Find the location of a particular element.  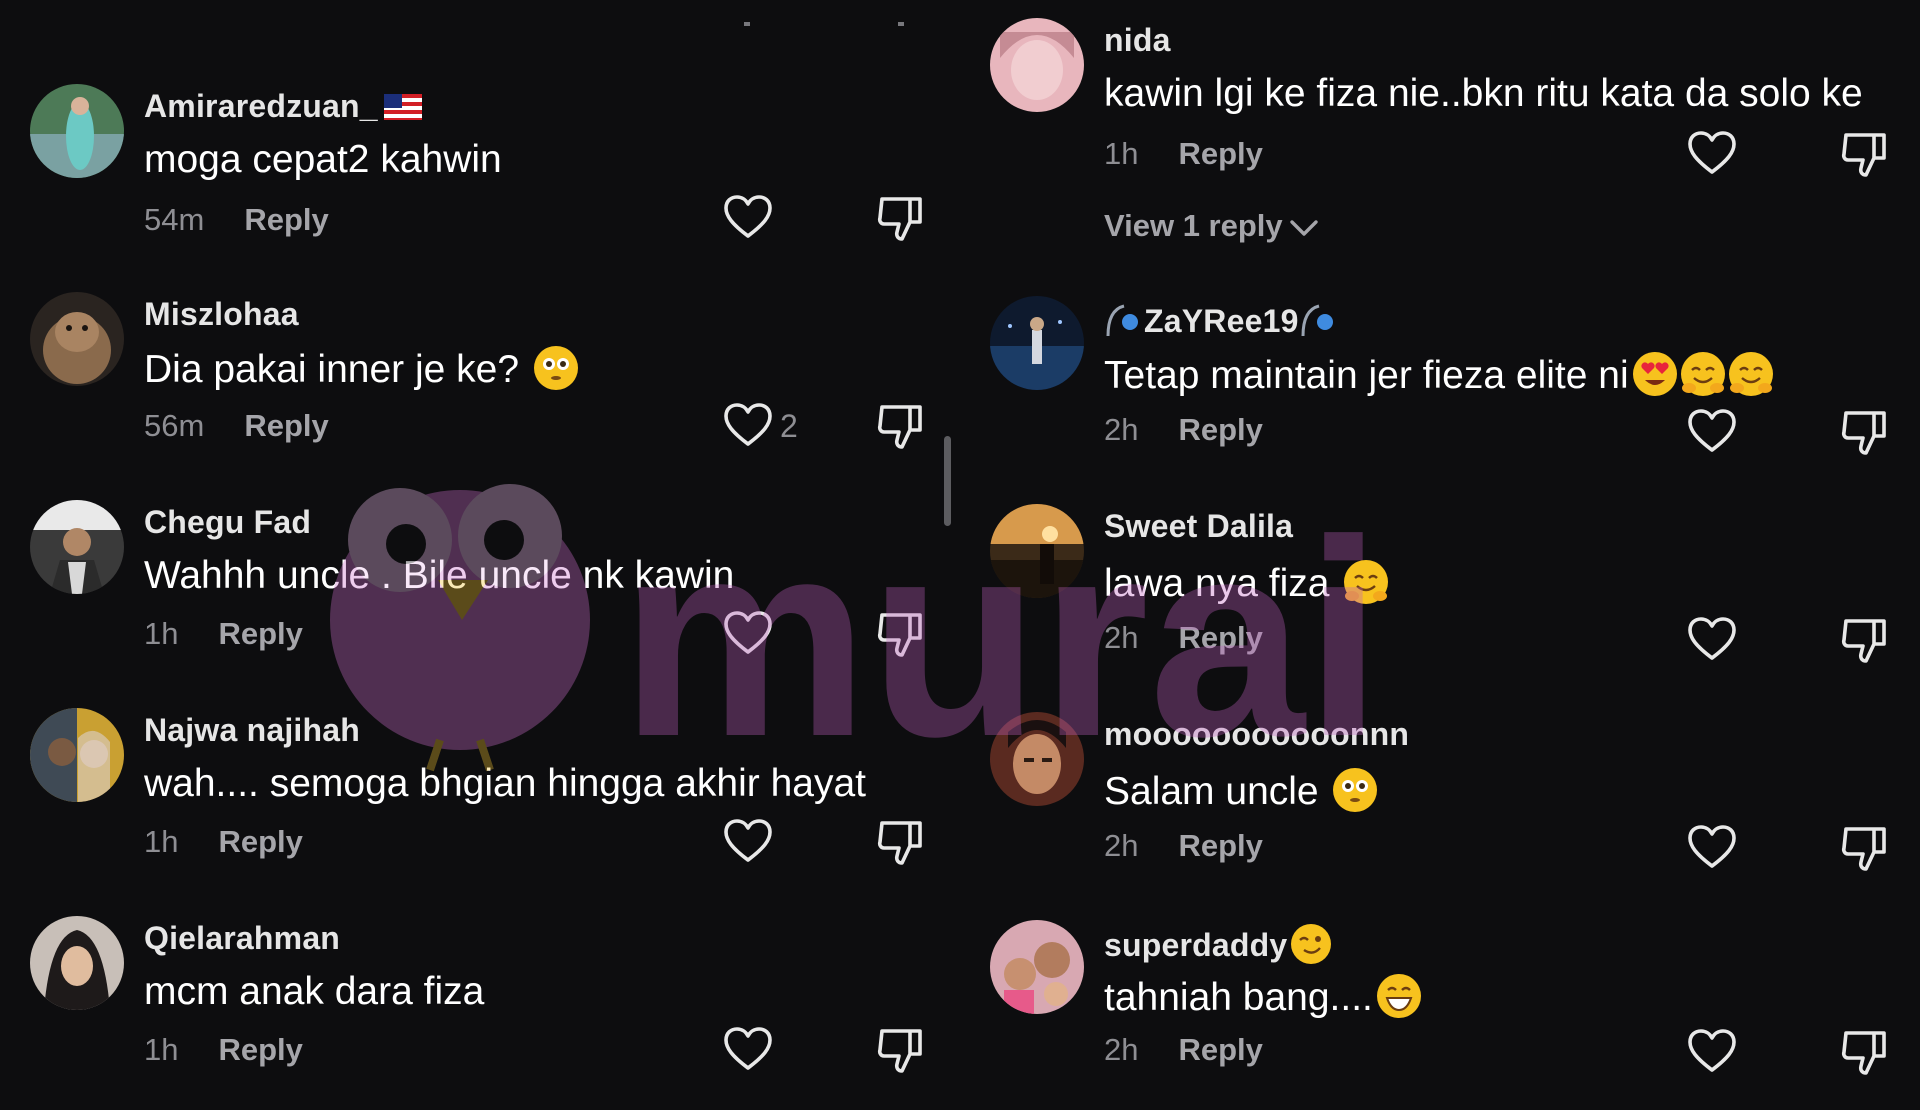

comment-meta: 56m Reply is located at coordinates (236, 426).